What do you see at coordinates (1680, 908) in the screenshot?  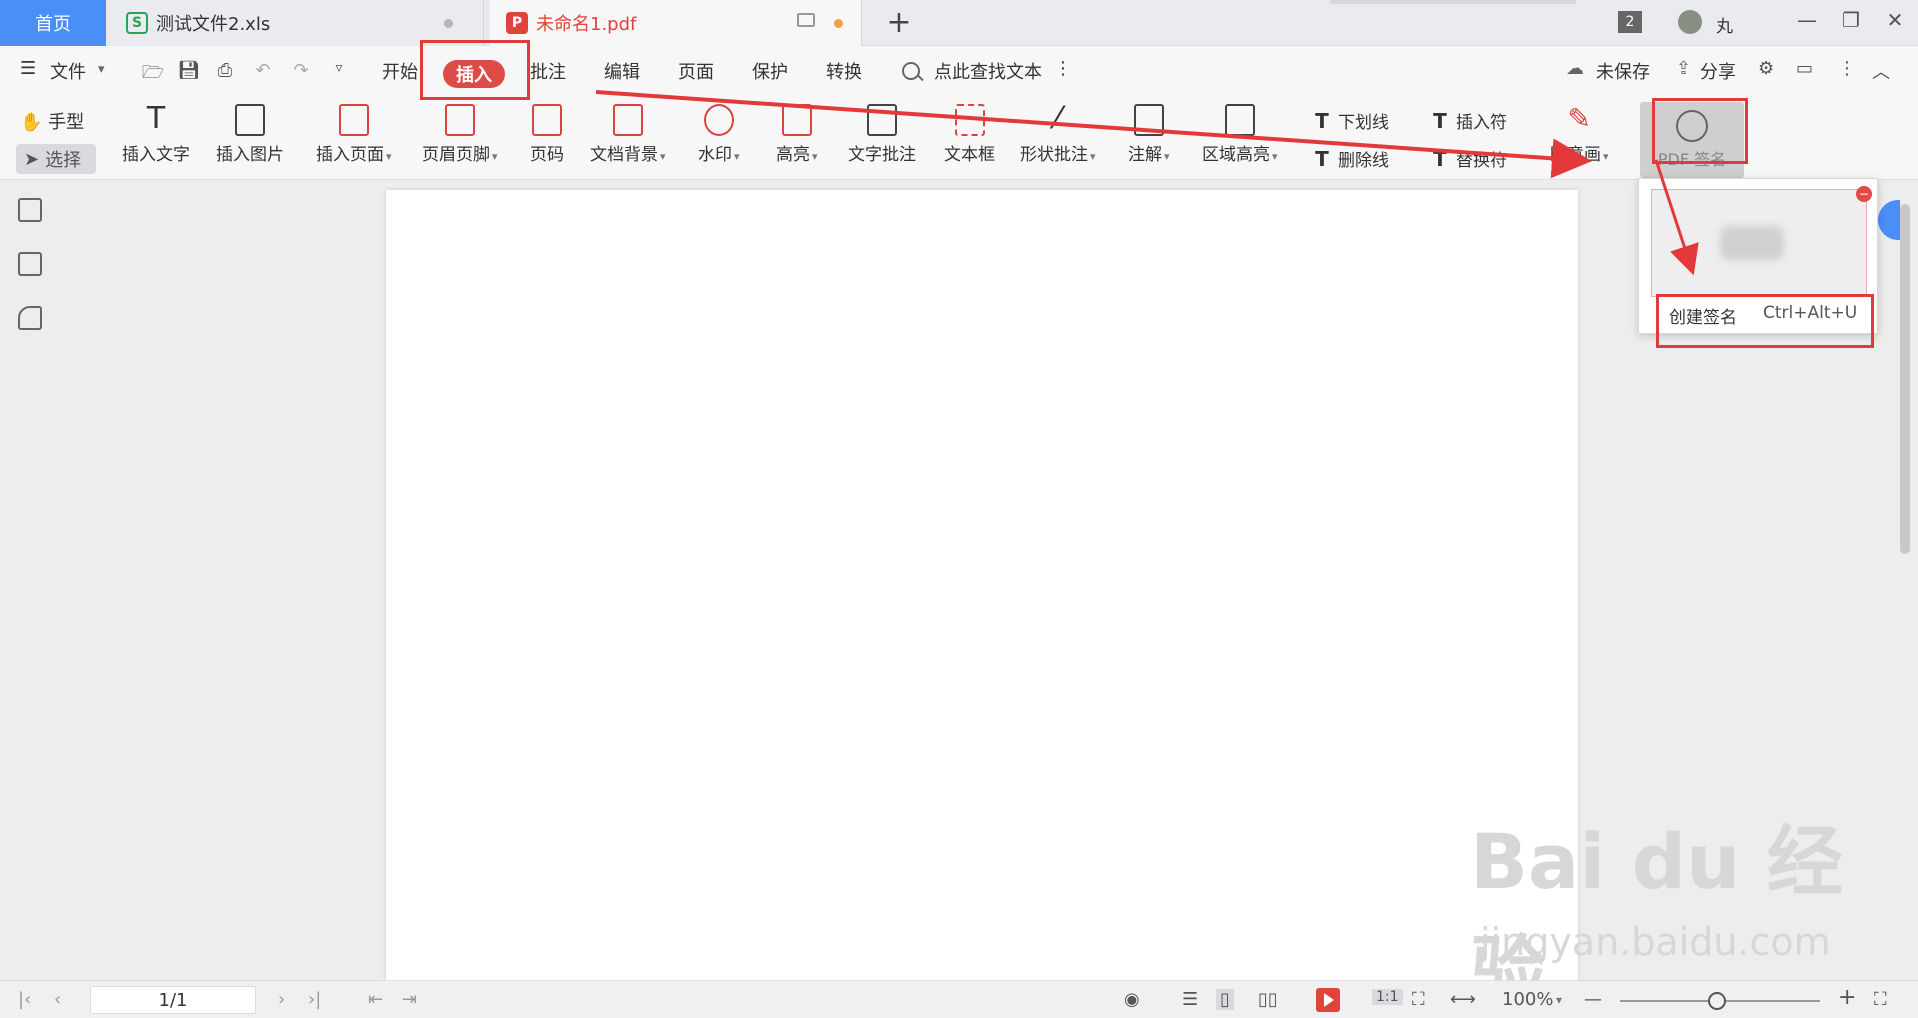 I see `baidu-watermark: Bai du 经验 jingyan.baidu.com` at bounding box center [1680, 908].